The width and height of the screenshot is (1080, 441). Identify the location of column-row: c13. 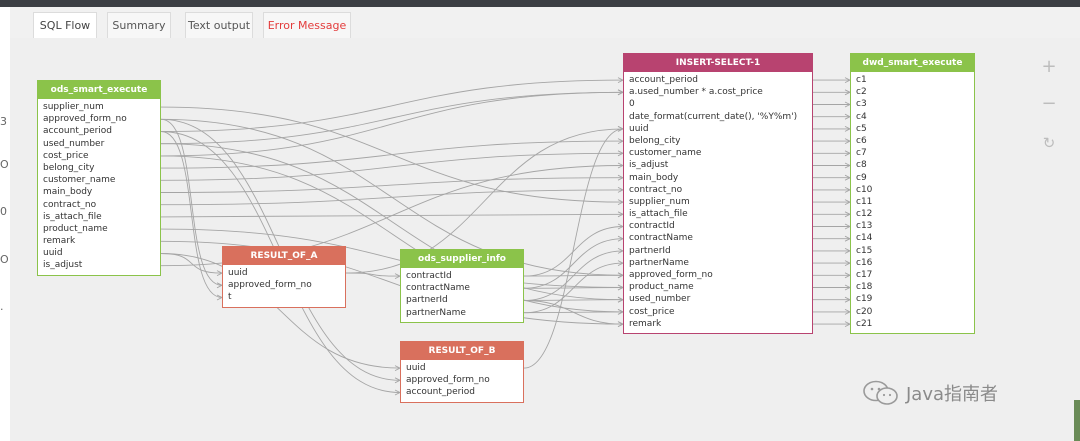
(912, 226).